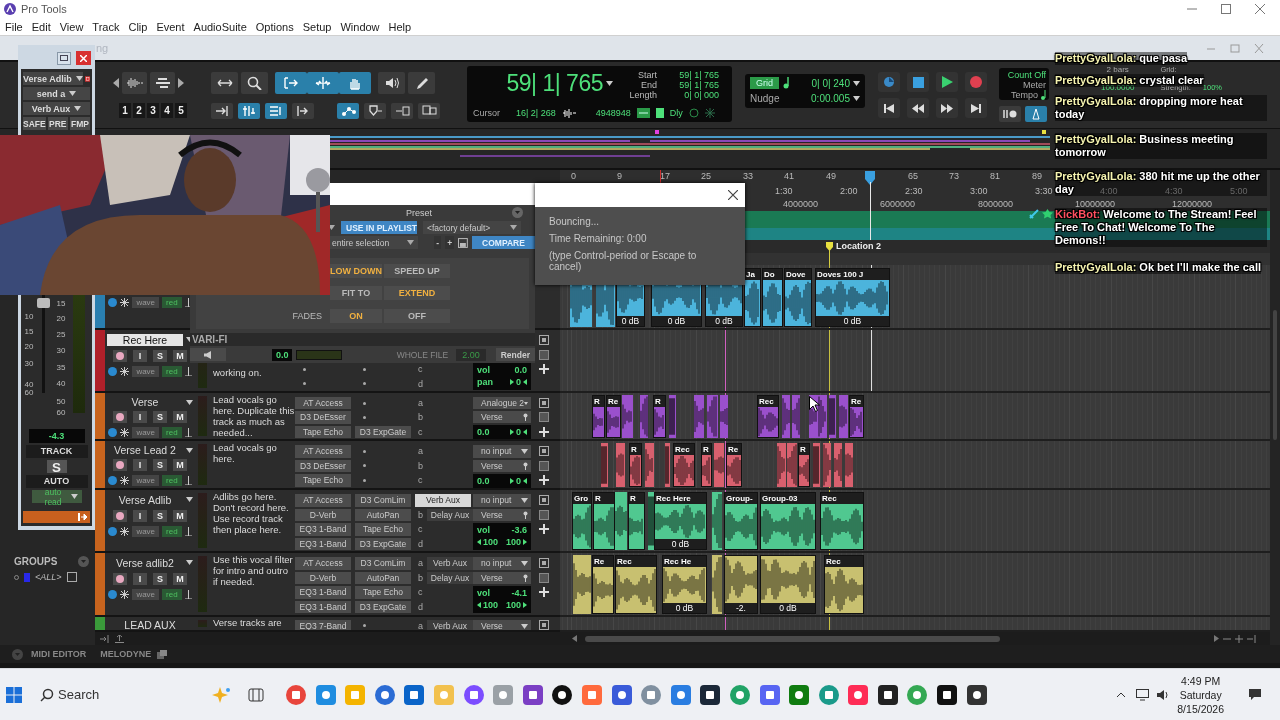 The width and height of the screenshot is (1280, 720). I want to click on menu-item: Edit, so click(41, 26).